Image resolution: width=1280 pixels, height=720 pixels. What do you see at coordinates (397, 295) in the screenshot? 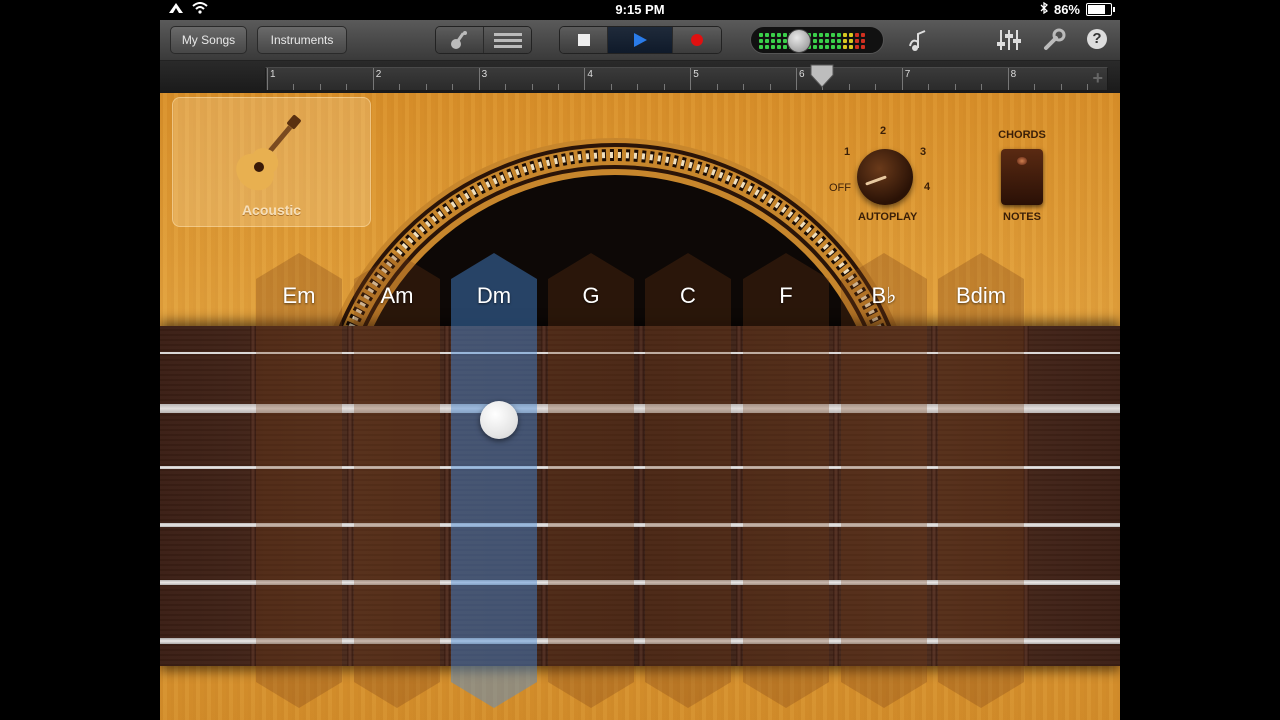
I see `chord-label: Am` at bounding box center [397, 295].